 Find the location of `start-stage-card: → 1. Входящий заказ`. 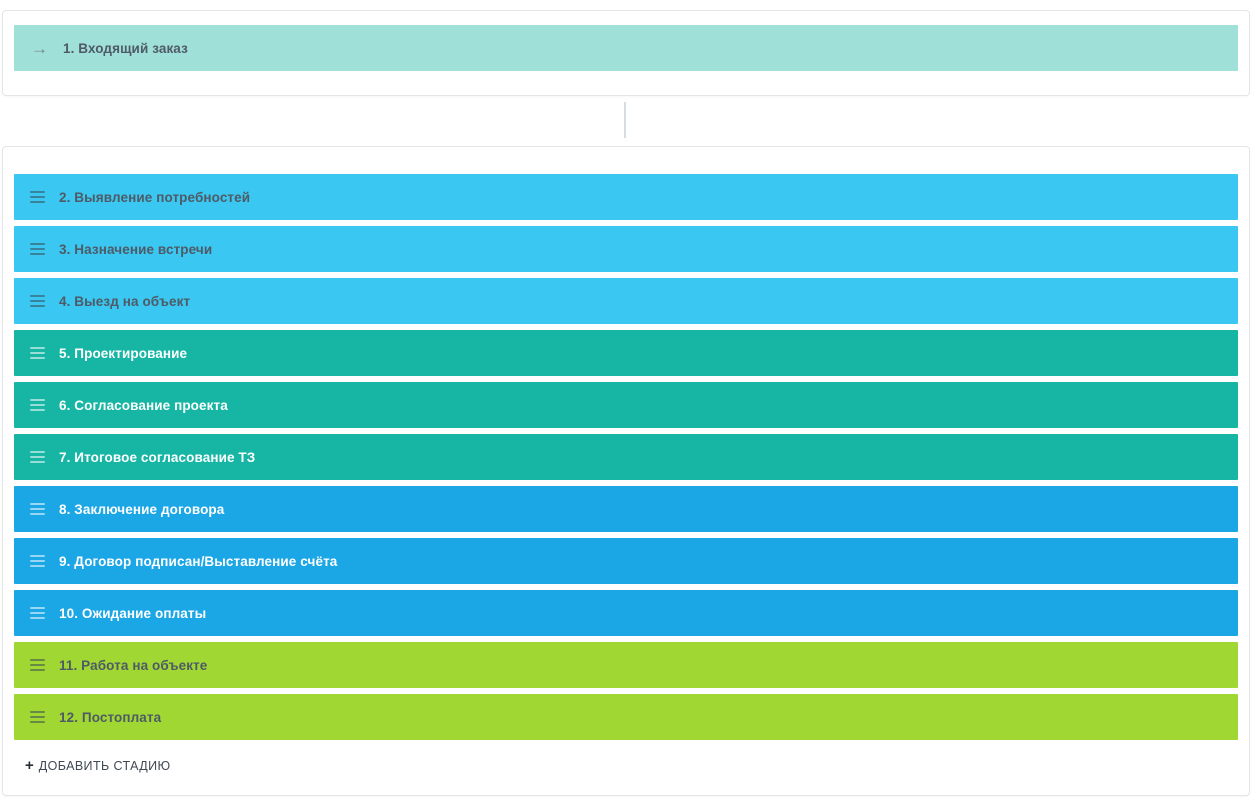

start-stage-card: → 1. Входящий заказ is located at coordinates (626, 53).